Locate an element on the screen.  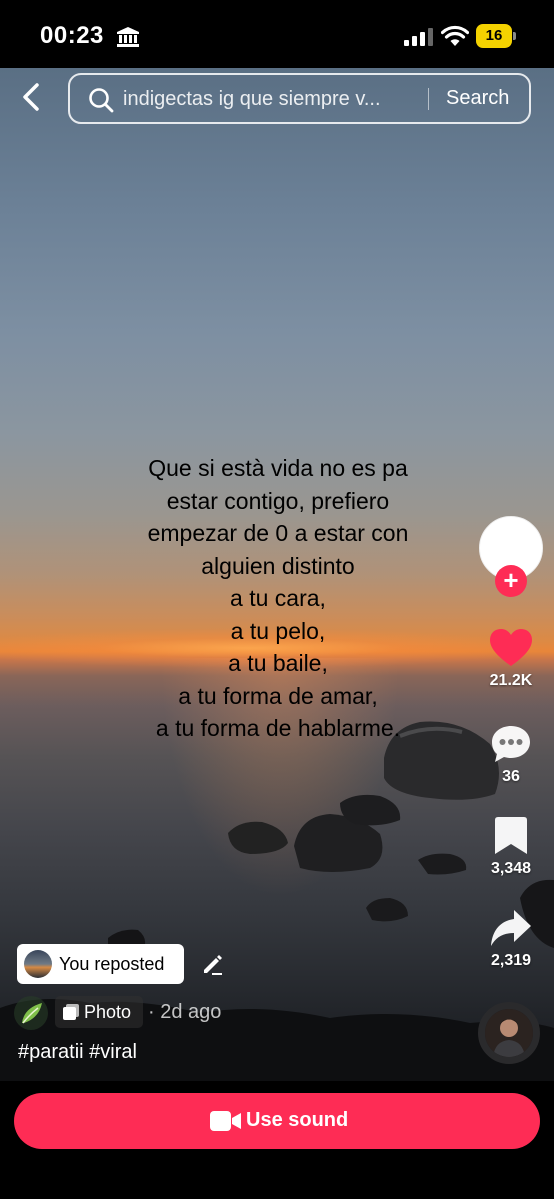
overlay-line: estar contigo, prefiero is located at coordinates (278, 500).